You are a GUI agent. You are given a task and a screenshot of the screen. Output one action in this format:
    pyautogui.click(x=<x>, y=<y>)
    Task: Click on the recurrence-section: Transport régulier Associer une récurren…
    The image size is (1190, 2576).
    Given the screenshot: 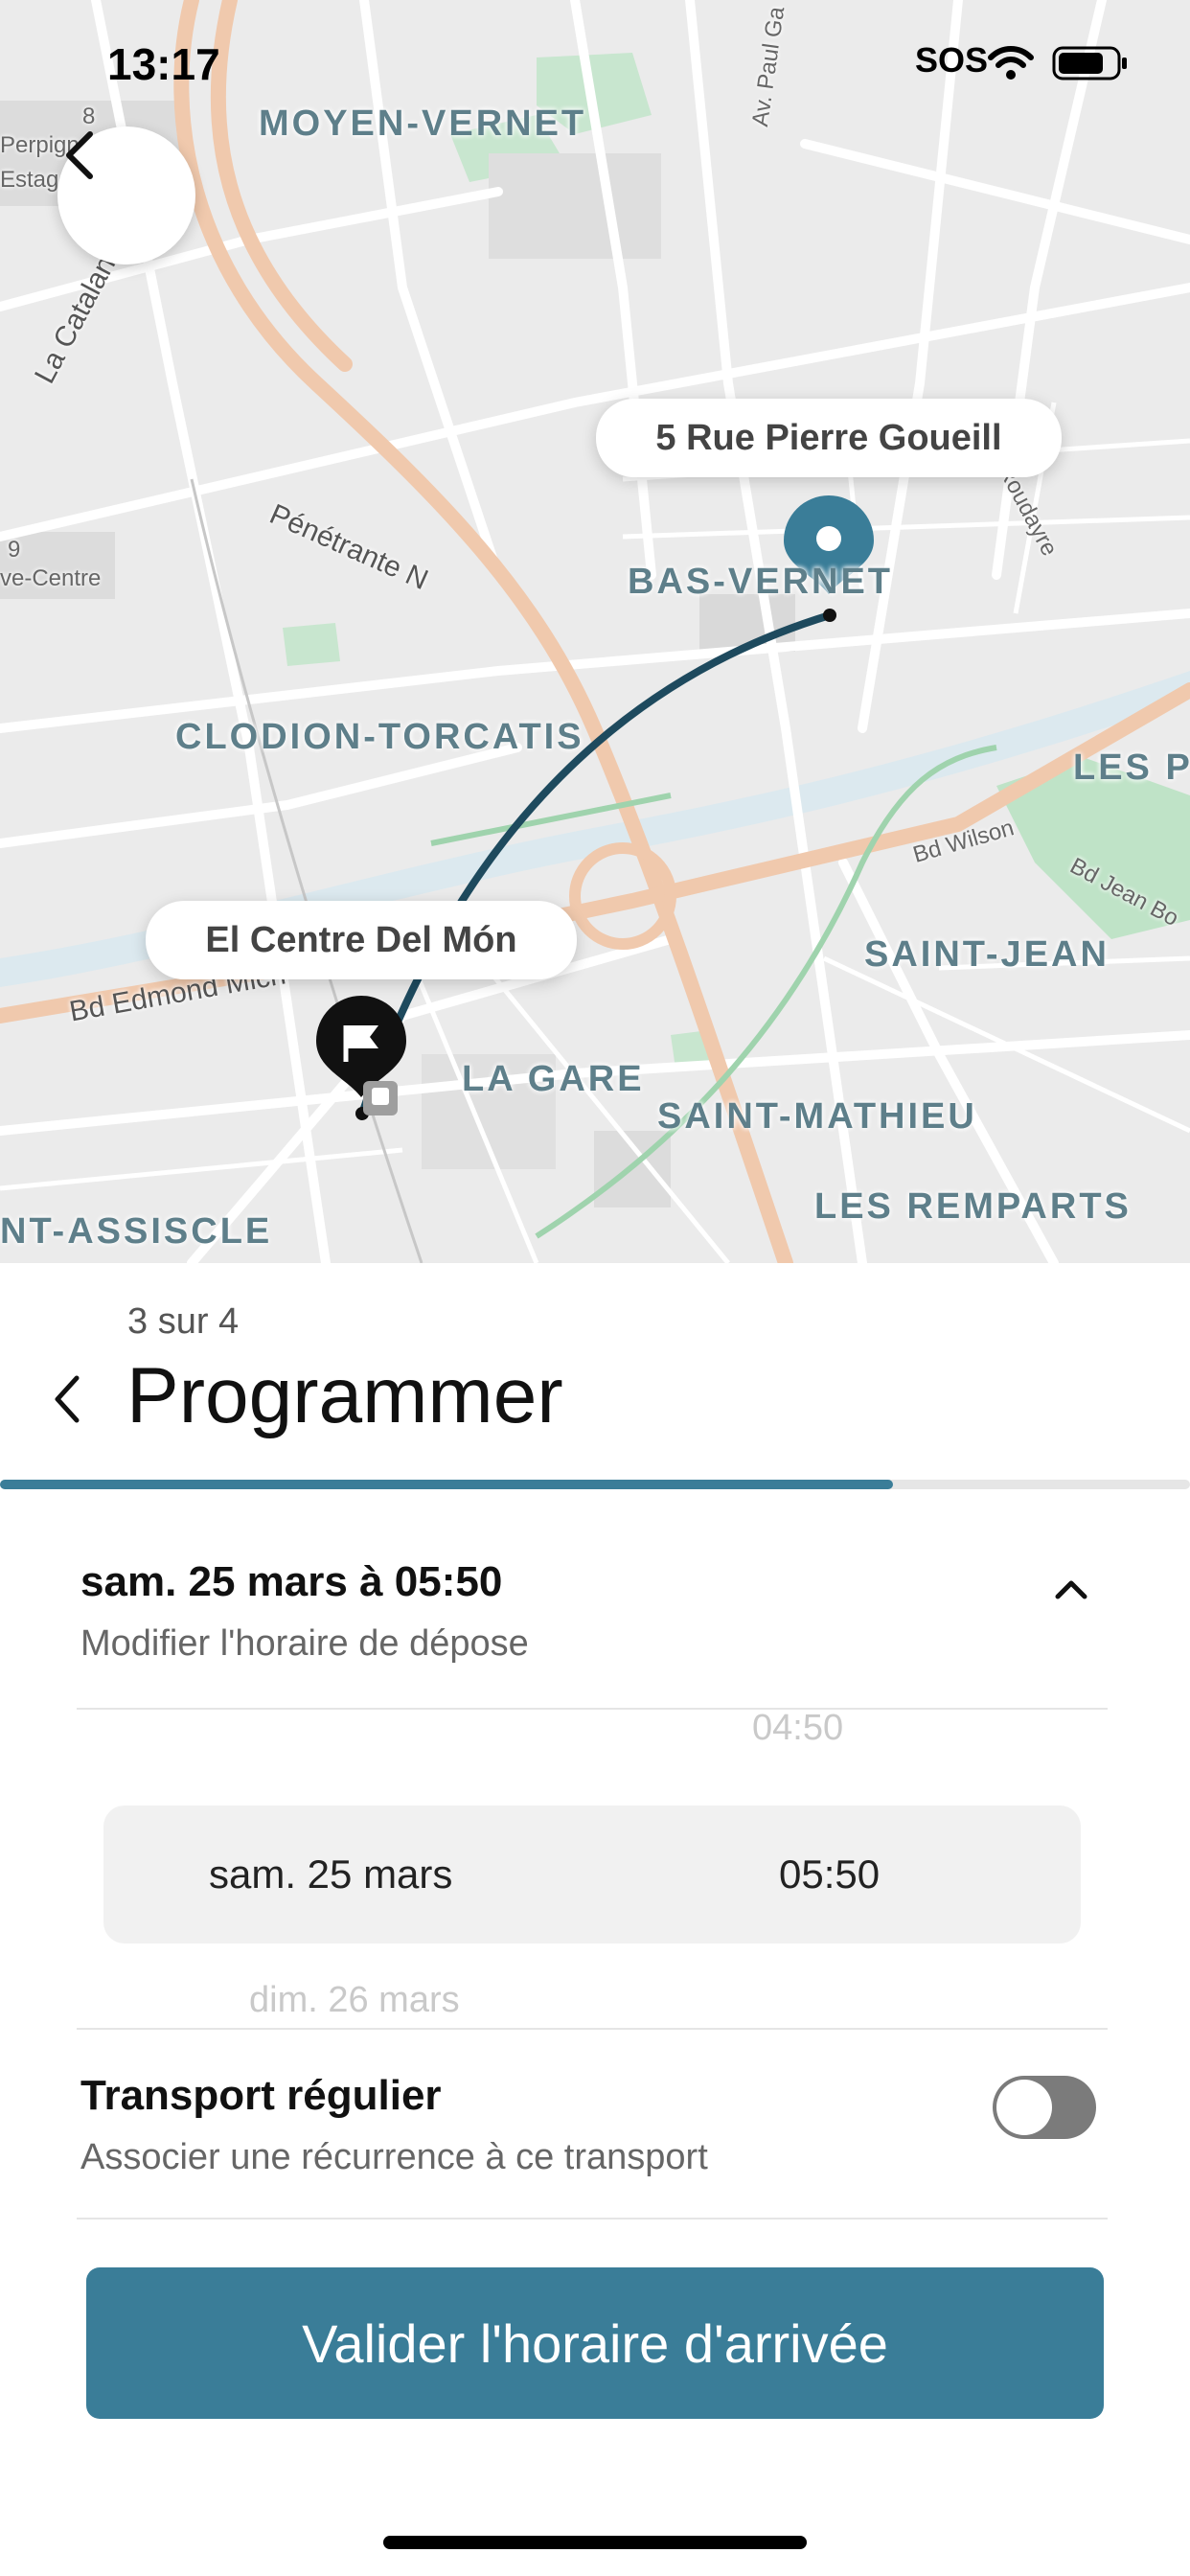 What is the action you would take?
    pyautogui.click(x=595, y=2125)
    